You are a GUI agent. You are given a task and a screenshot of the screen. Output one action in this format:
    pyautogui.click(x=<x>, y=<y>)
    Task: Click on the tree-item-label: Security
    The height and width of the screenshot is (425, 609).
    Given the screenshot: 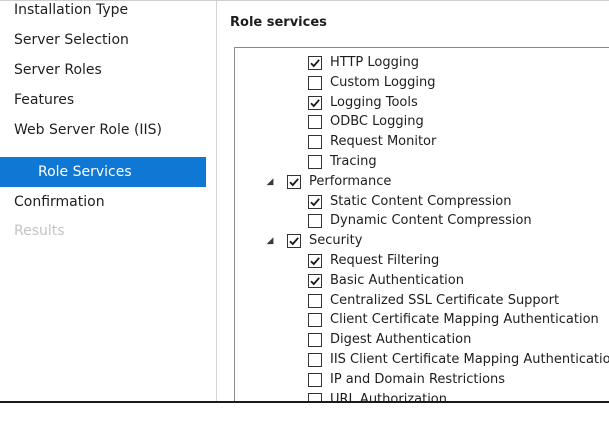 What is the action you would take?
    pyautogui.click(x=336, y=241)
    